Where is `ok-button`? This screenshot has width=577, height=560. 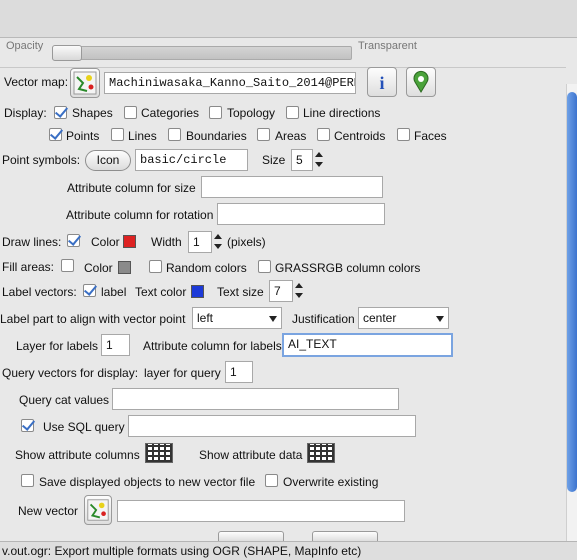
ok-button is located at coordinates (251, 536).